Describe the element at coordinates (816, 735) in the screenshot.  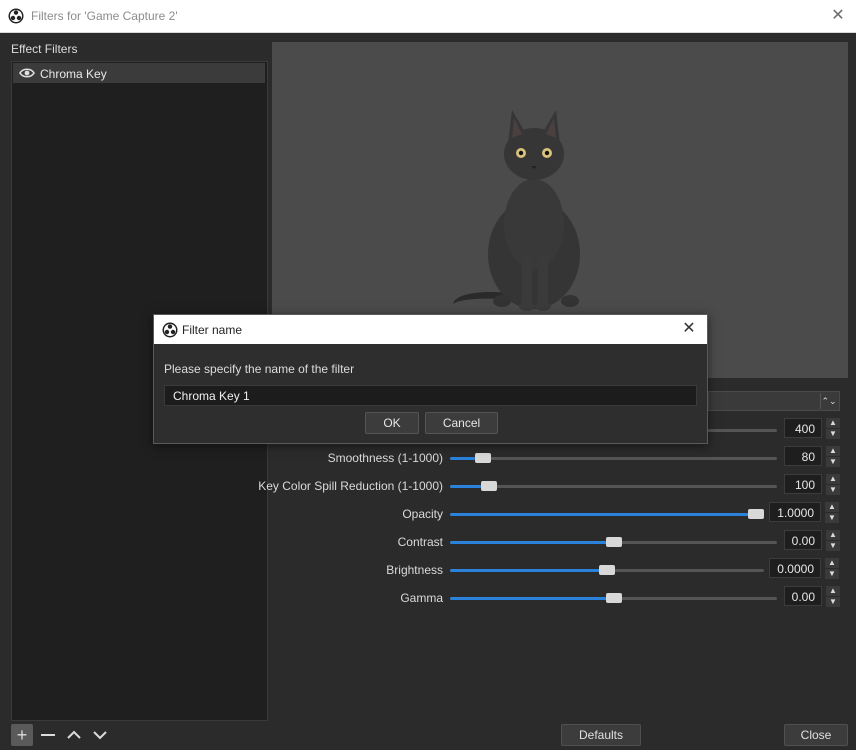
I see `close-button: Close` at that location.